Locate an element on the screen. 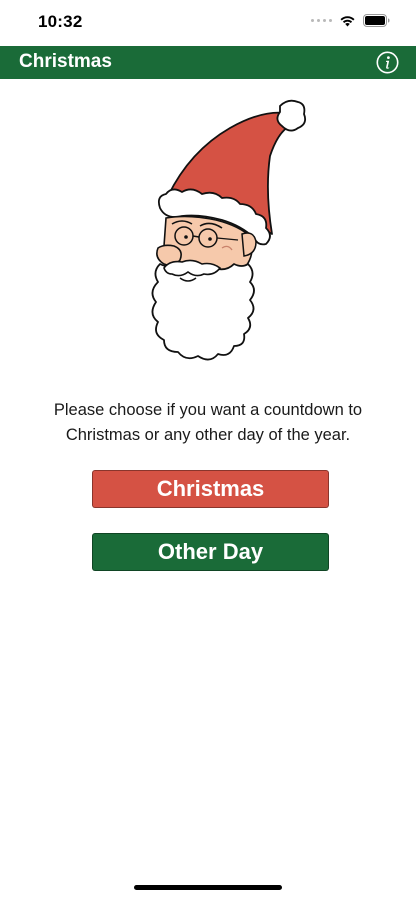 Image resolution: width=416 pixels, height=900 pixels. christmas-button-label: Christmas is located at coordinates (210, 488).